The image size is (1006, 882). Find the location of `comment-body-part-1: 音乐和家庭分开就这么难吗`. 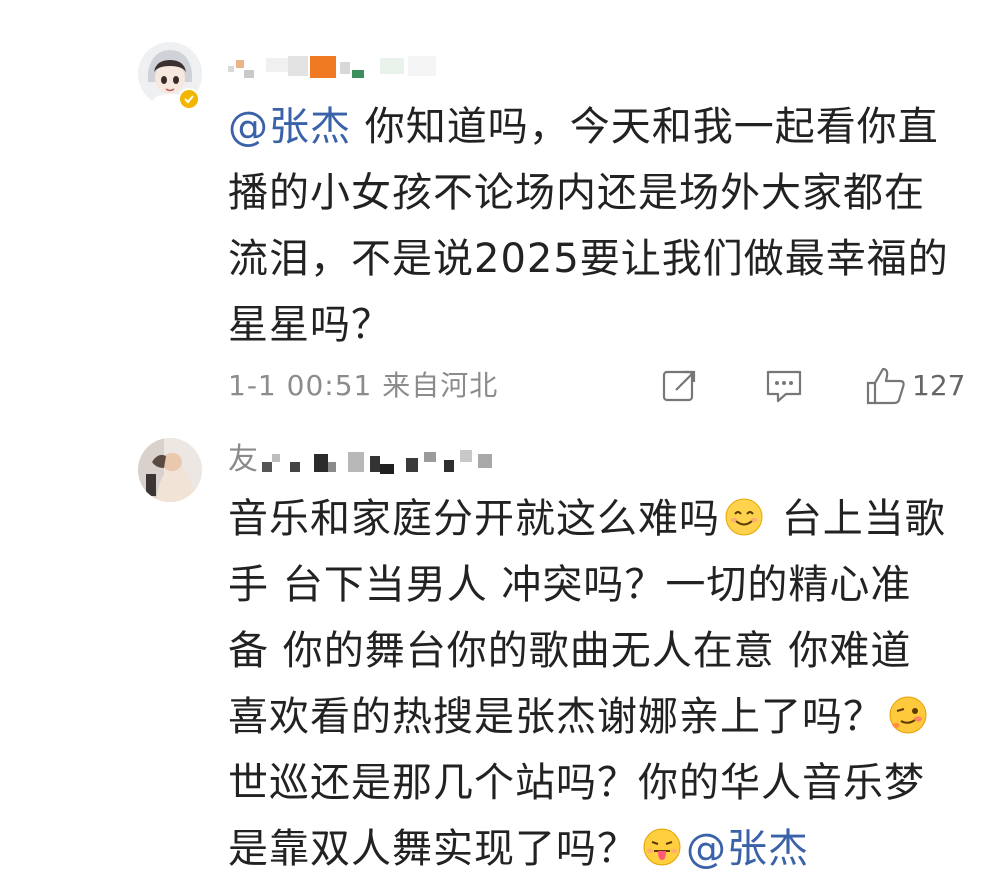

comment-body-part-1: 音乐和家庭分开就这么难吗 is located at coordinates (474, 519).